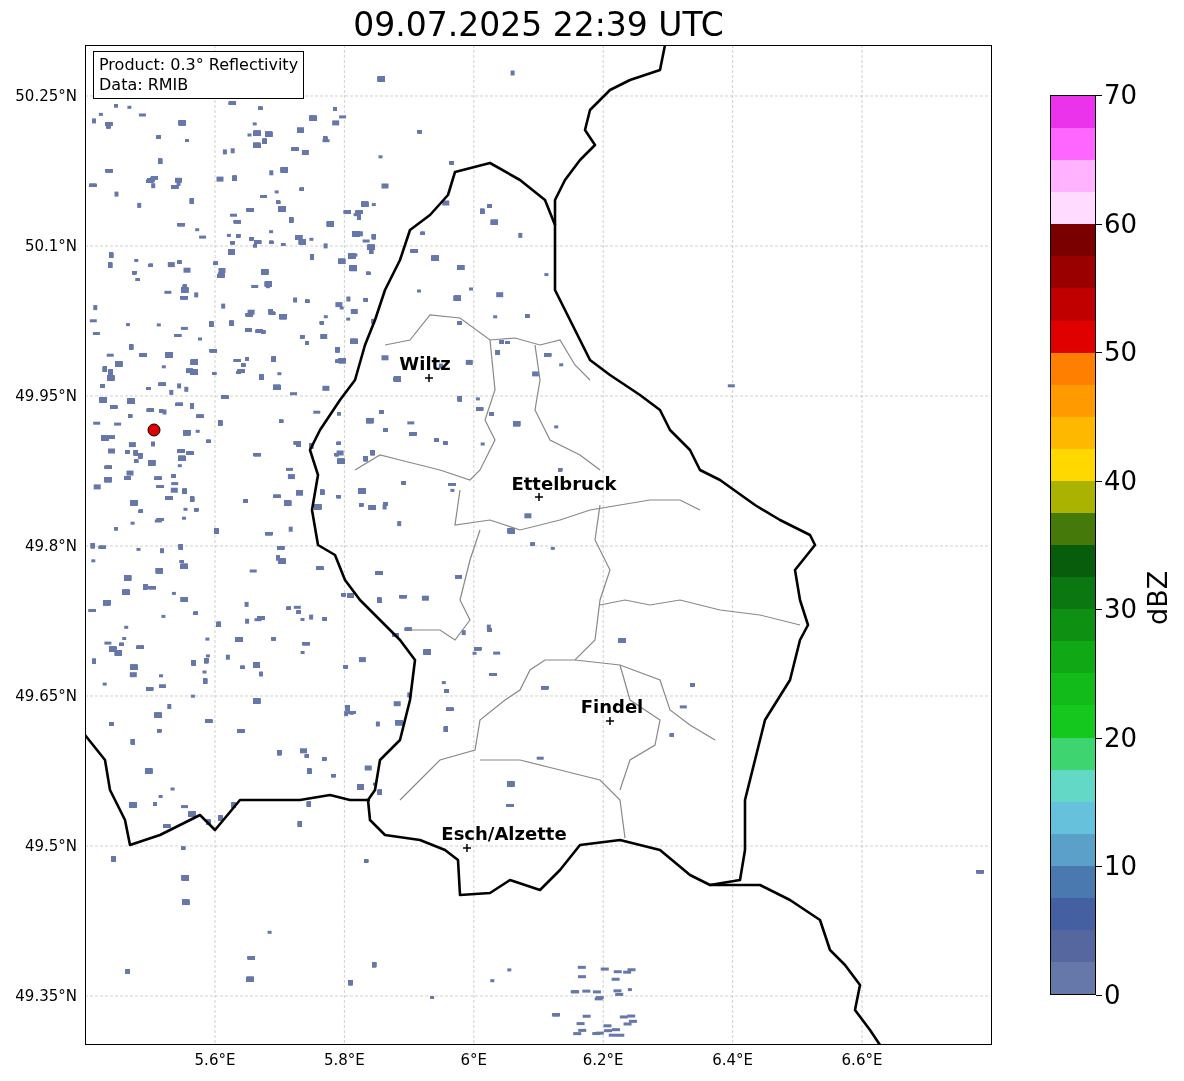 This screenshot has height=1081, width=1184. I want to click on colorbar-tick-label: 20, so click(1121, 737).